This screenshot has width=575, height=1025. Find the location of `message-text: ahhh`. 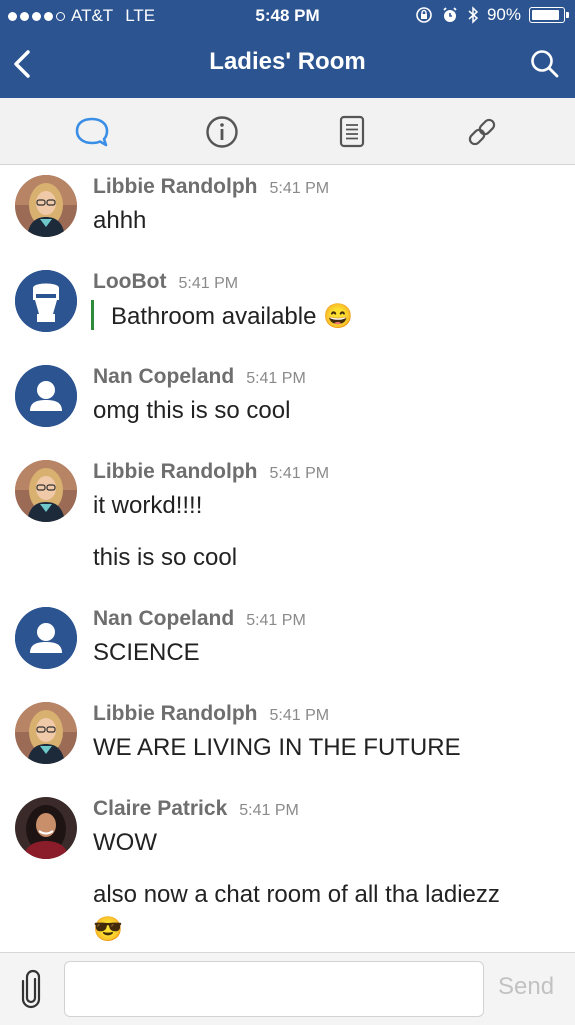

message-text: ahhh is located at coordinates (120, 220).